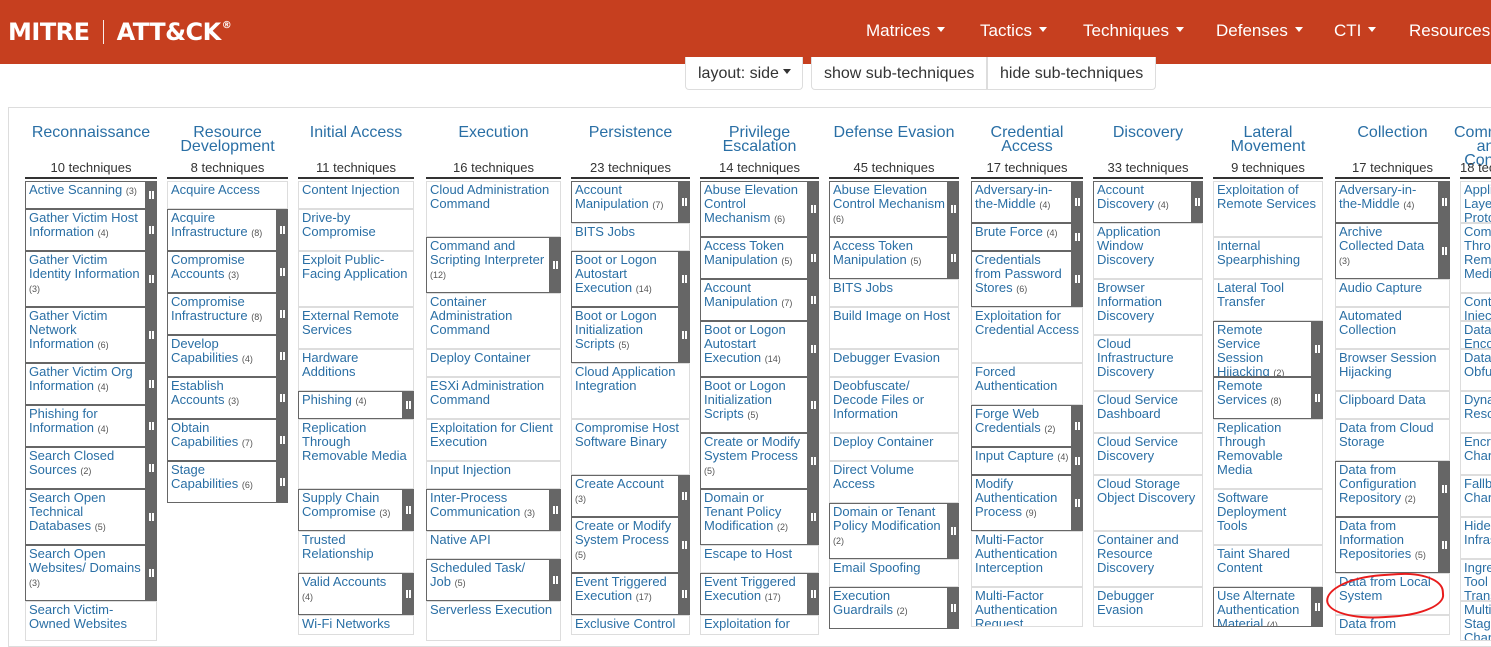  What do you see at coordinates (1475, 258) in the screenshot?
I see `technique-cell: Communication Through Removable Media` at bounding box center [1475, 258].